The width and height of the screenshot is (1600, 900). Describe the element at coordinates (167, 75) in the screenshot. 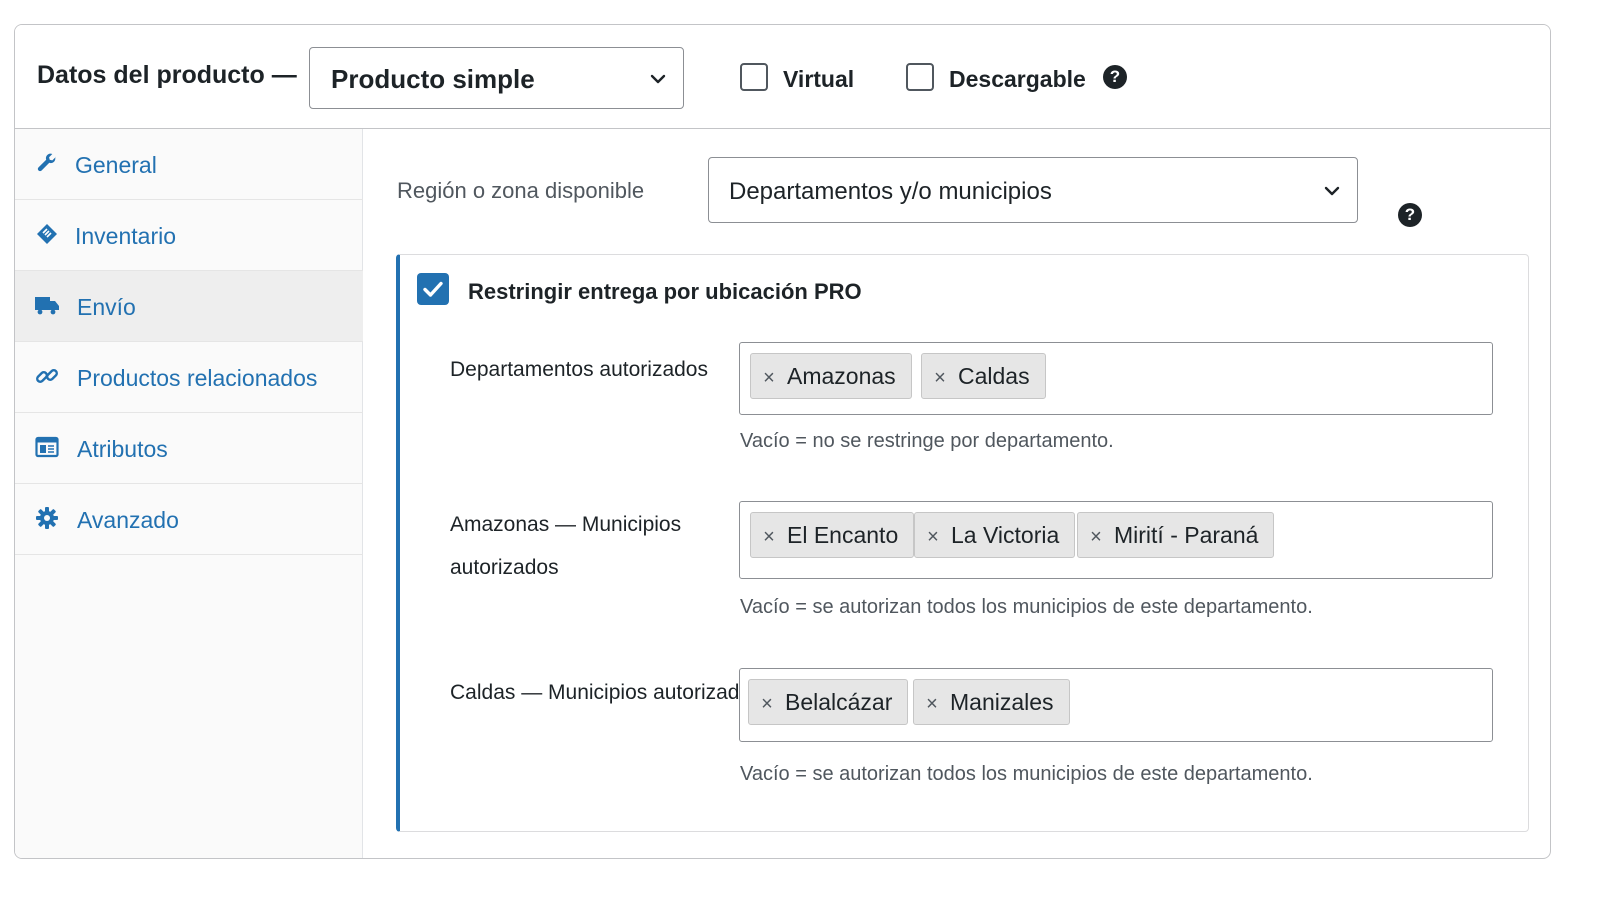

I see `product-data-title: Datos del producto —` at that location.